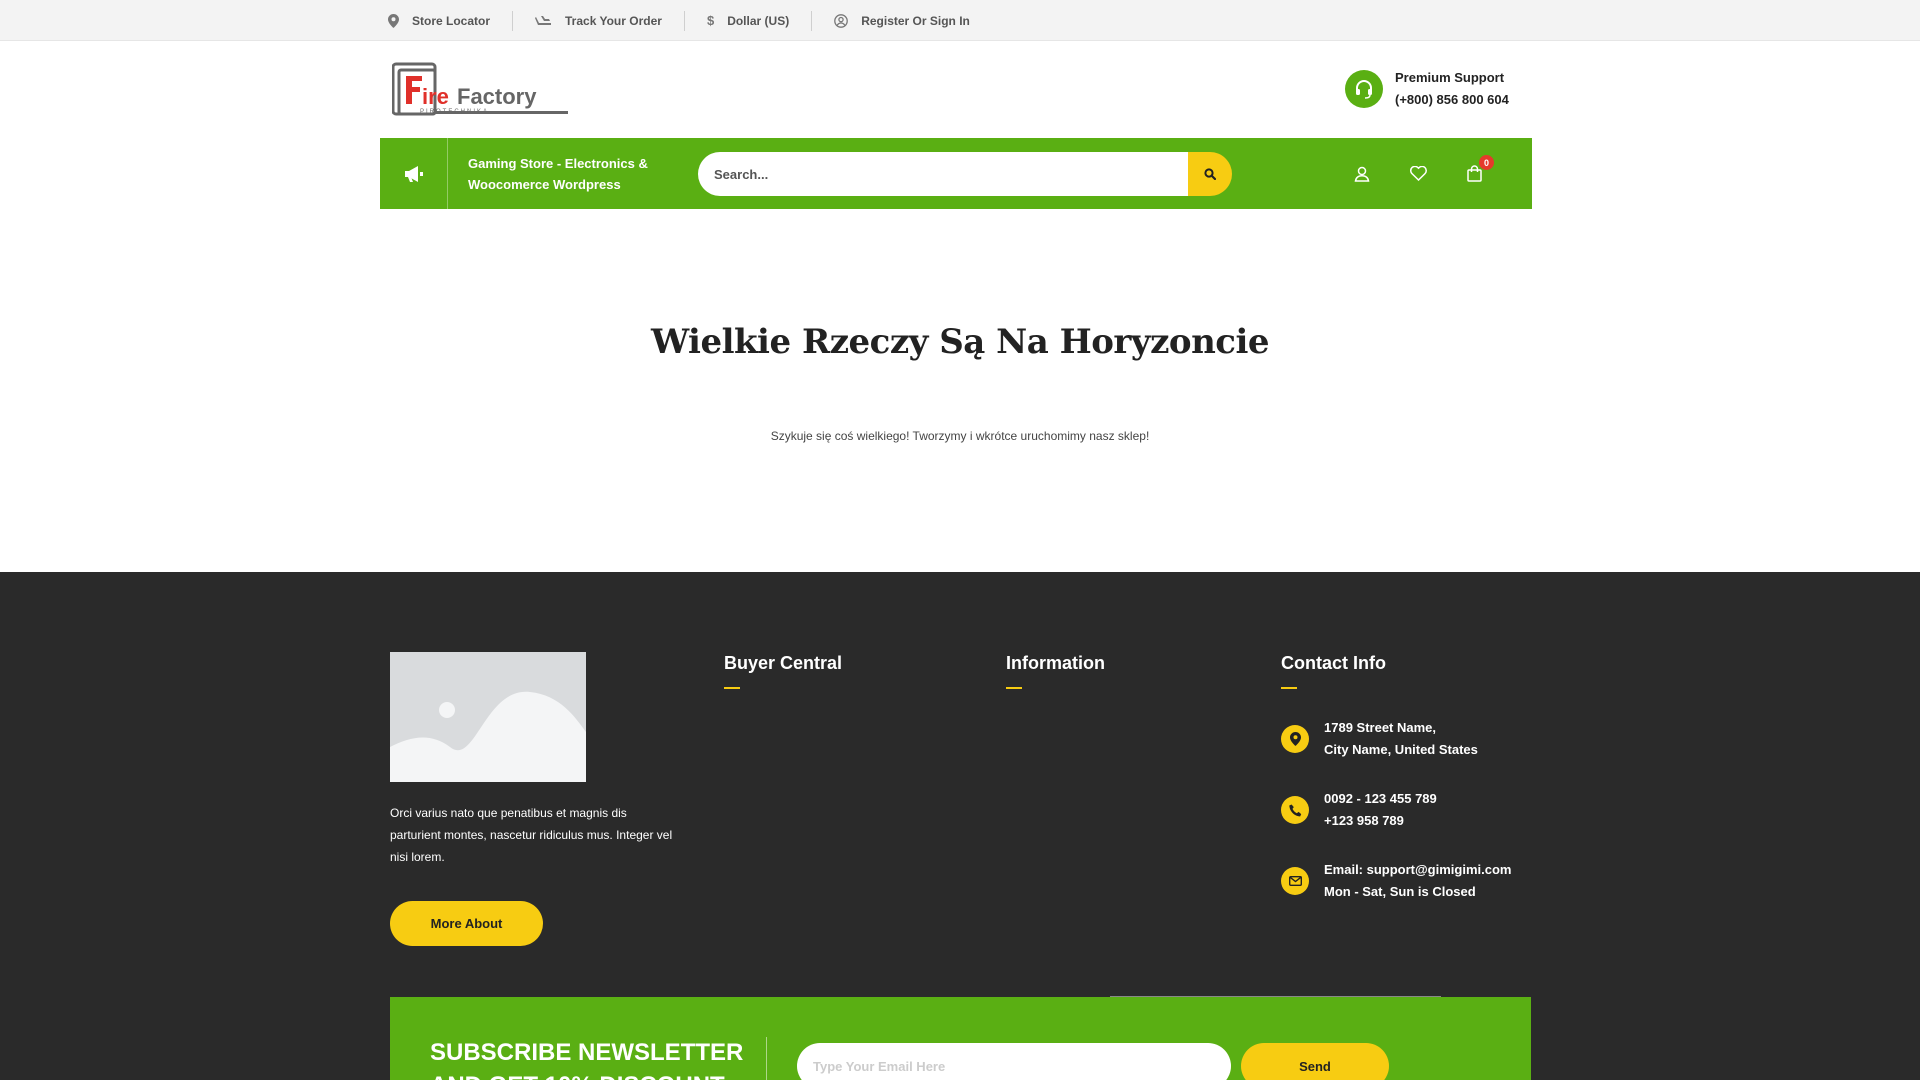 The height and width of the screenshot is (1080, 1920). What do you see at coordinates (1380, 727) in the screenshot?
I see `address-line1: 1789 Street Name,` at bounding box center [1380, 727].